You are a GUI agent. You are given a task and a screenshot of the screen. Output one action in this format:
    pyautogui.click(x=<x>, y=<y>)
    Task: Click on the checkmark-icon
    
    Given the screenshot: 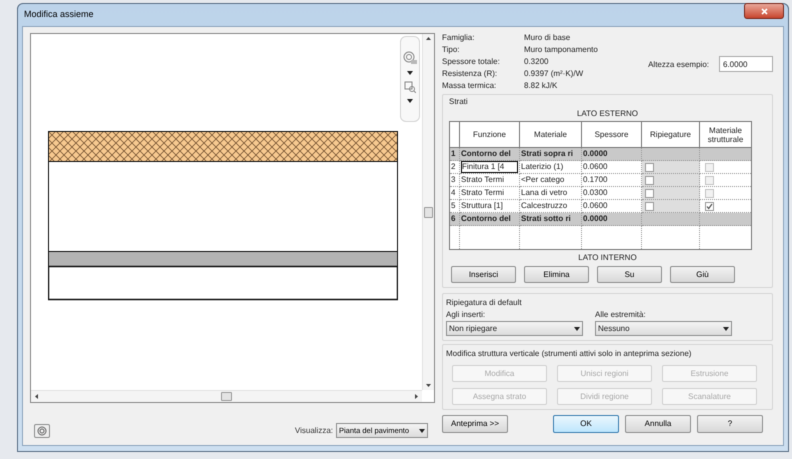 What is the action you would take?
    pyautogui.click(x=709, y=206)
    